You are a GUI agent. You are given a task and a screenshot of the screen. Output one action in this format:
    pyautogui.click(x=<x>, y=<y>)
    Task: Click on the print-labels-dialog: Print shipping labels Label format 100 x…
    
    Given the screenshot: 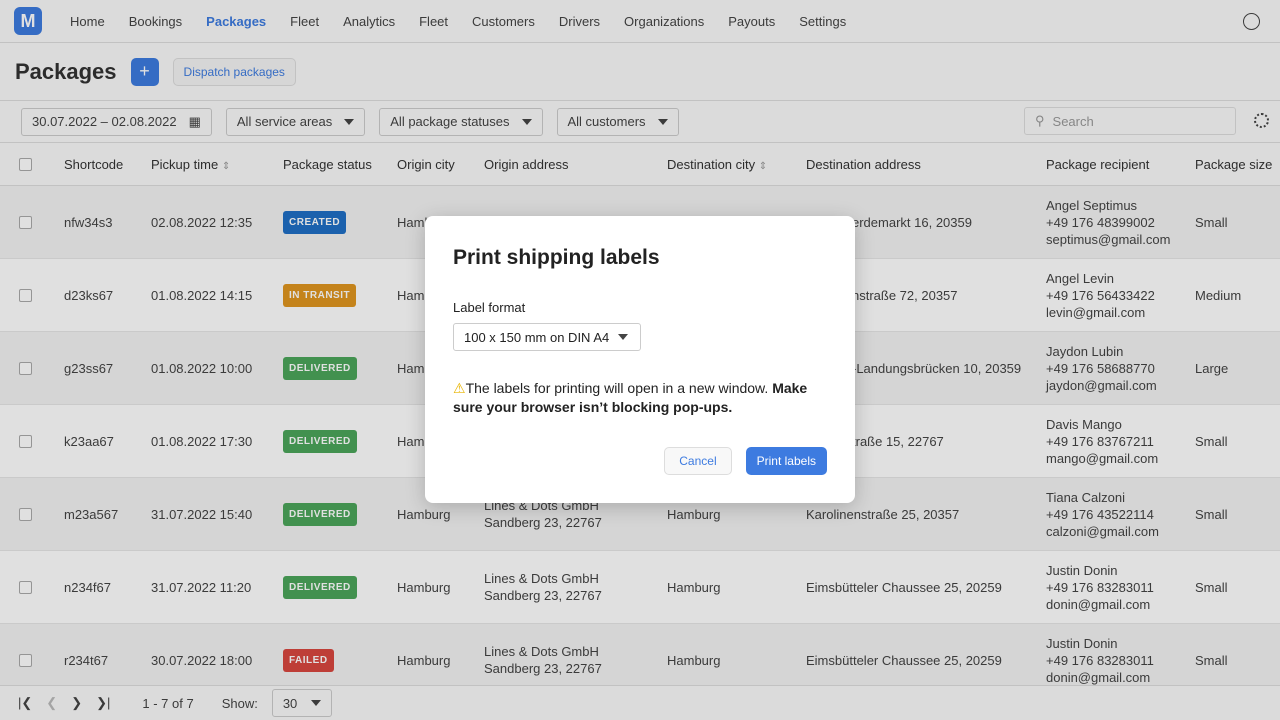 What is the action you would take?
    pyautogui.click(x=640, y=359)
    